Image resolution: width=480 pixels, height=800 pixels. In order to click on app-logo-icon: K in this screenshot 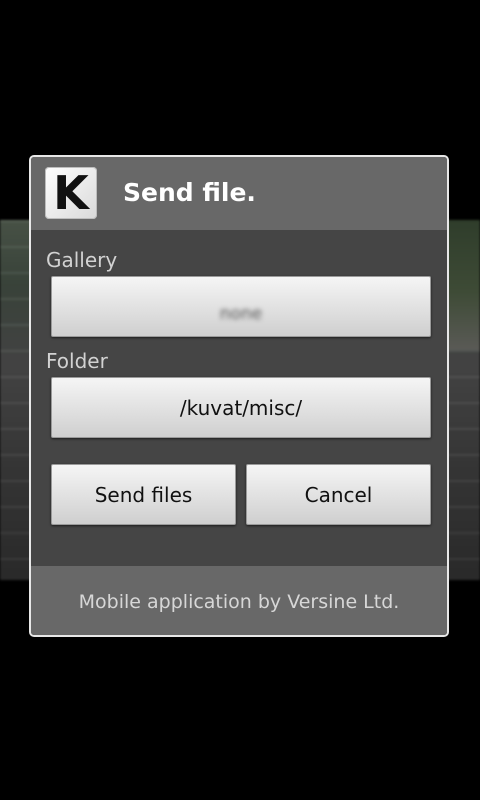, I will do `click(71, 193)`.